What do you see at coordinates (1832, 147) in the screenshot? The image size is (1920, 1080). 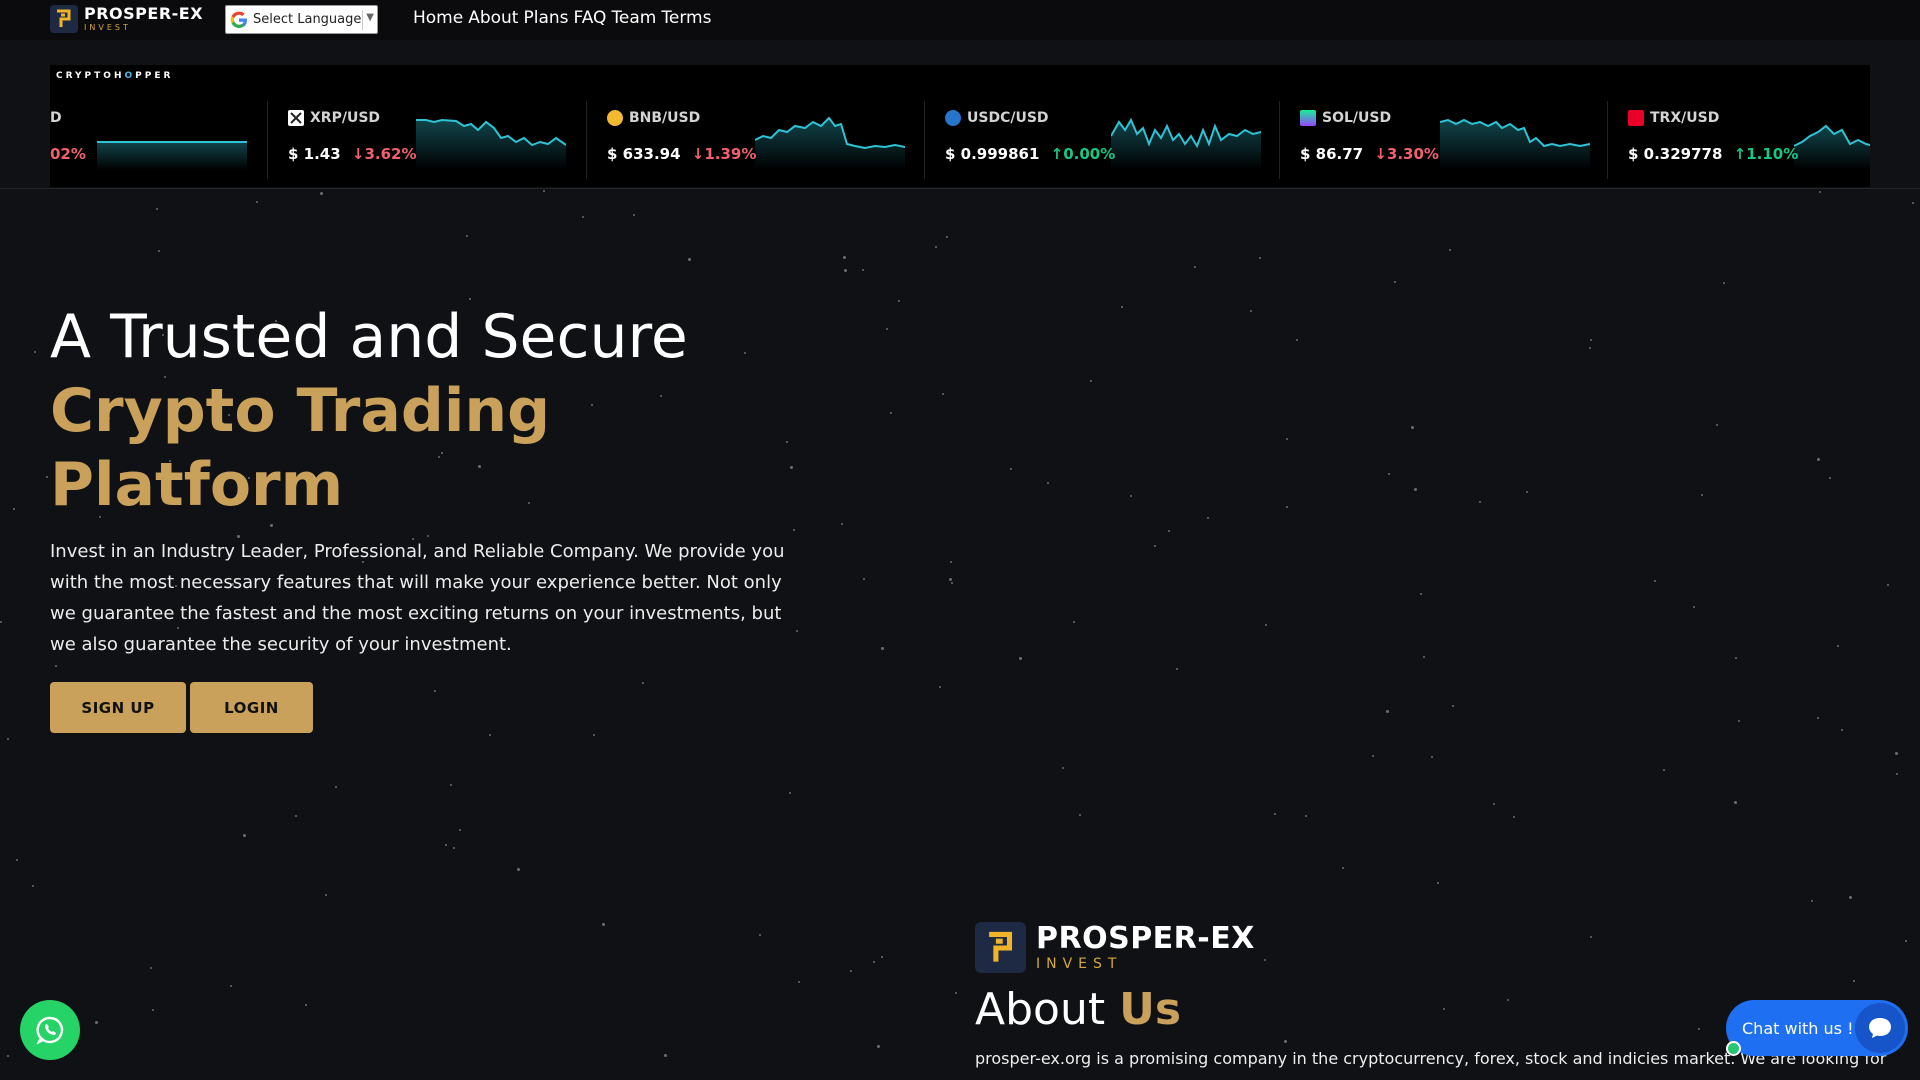 I see `sparkline` at bounding box center [1832, 147].